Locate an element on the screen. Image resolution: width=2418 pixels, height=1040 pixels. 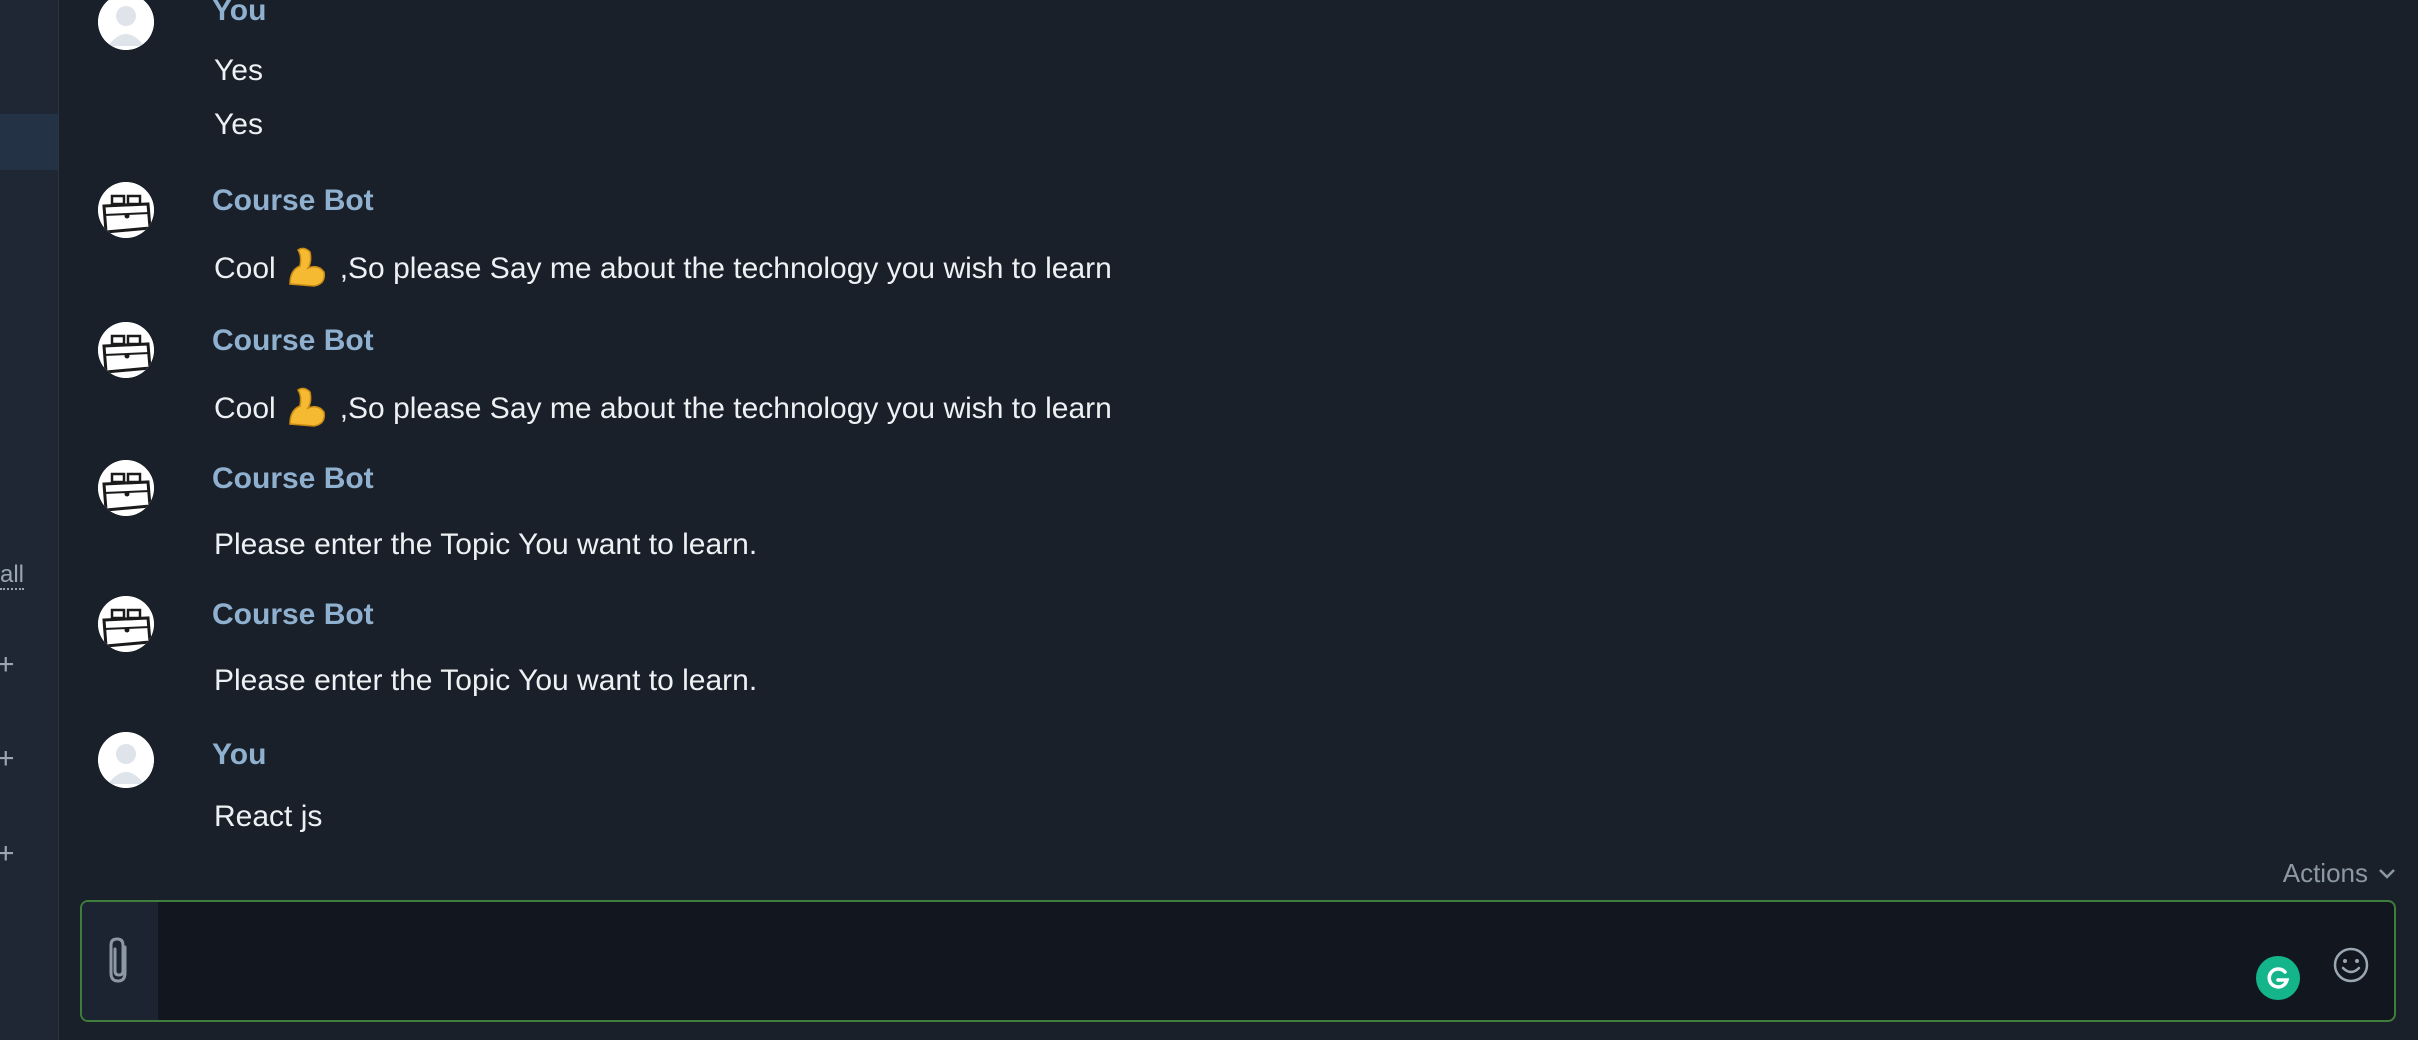
message-composer is located at coordinates (1238, 961).